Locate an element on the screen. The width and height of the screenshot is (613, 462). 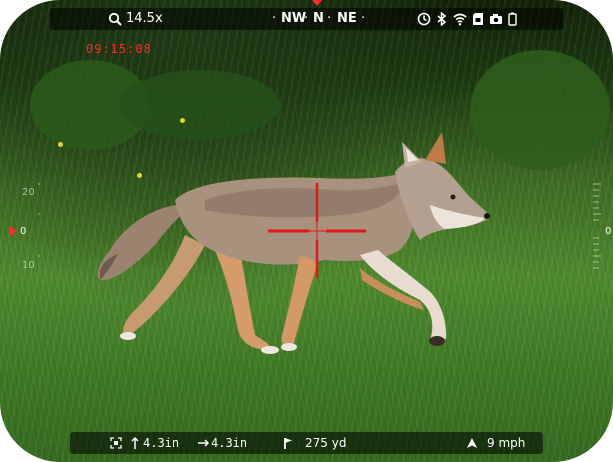
arrow-up-icon is located at coordinates (135, 443).